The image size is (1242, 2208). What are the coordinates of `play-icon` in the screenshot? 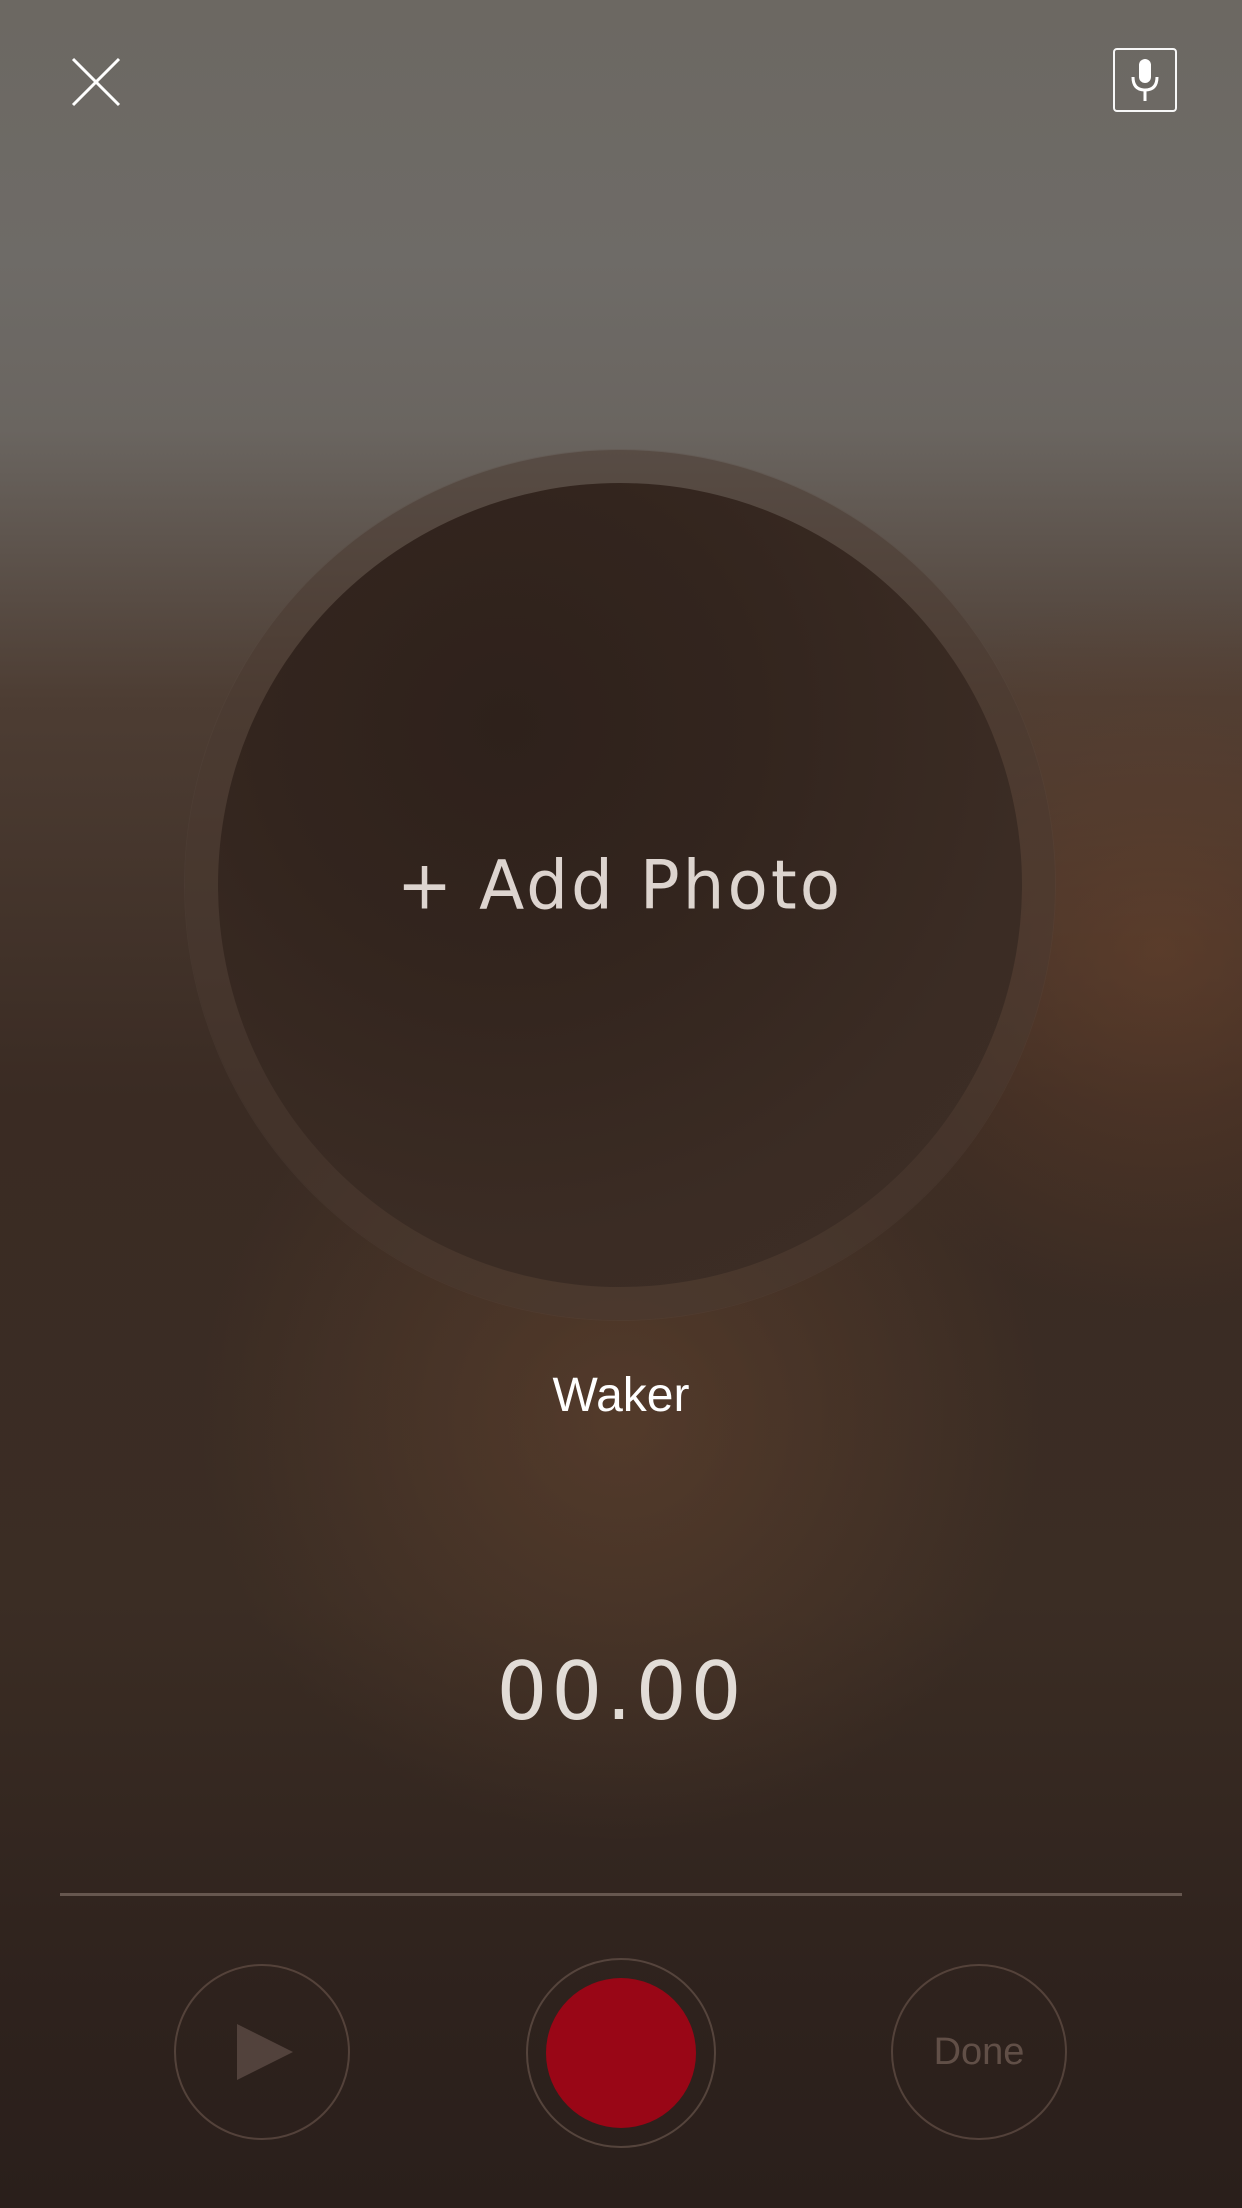 It's located at (262, 2052).